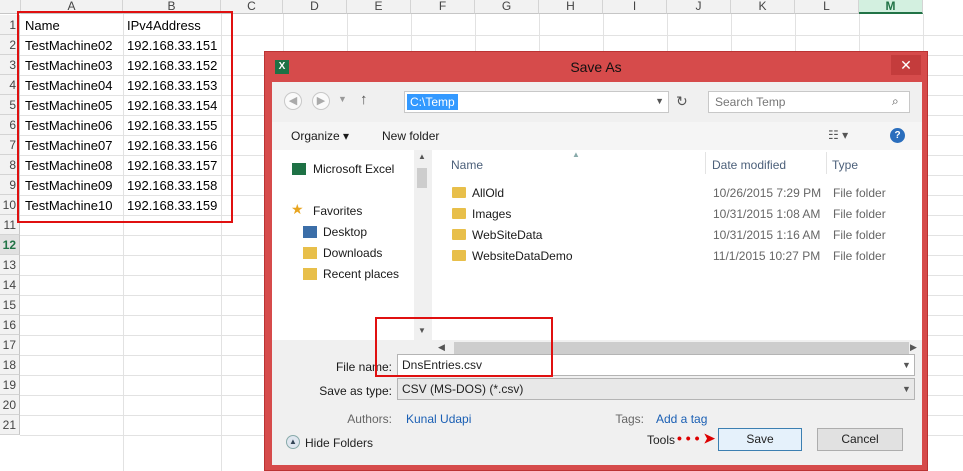  What do you see at coordinates (432, 102) in the screenshot?
I see `address-text: C:\Temp` at bounding box center [432, 102].